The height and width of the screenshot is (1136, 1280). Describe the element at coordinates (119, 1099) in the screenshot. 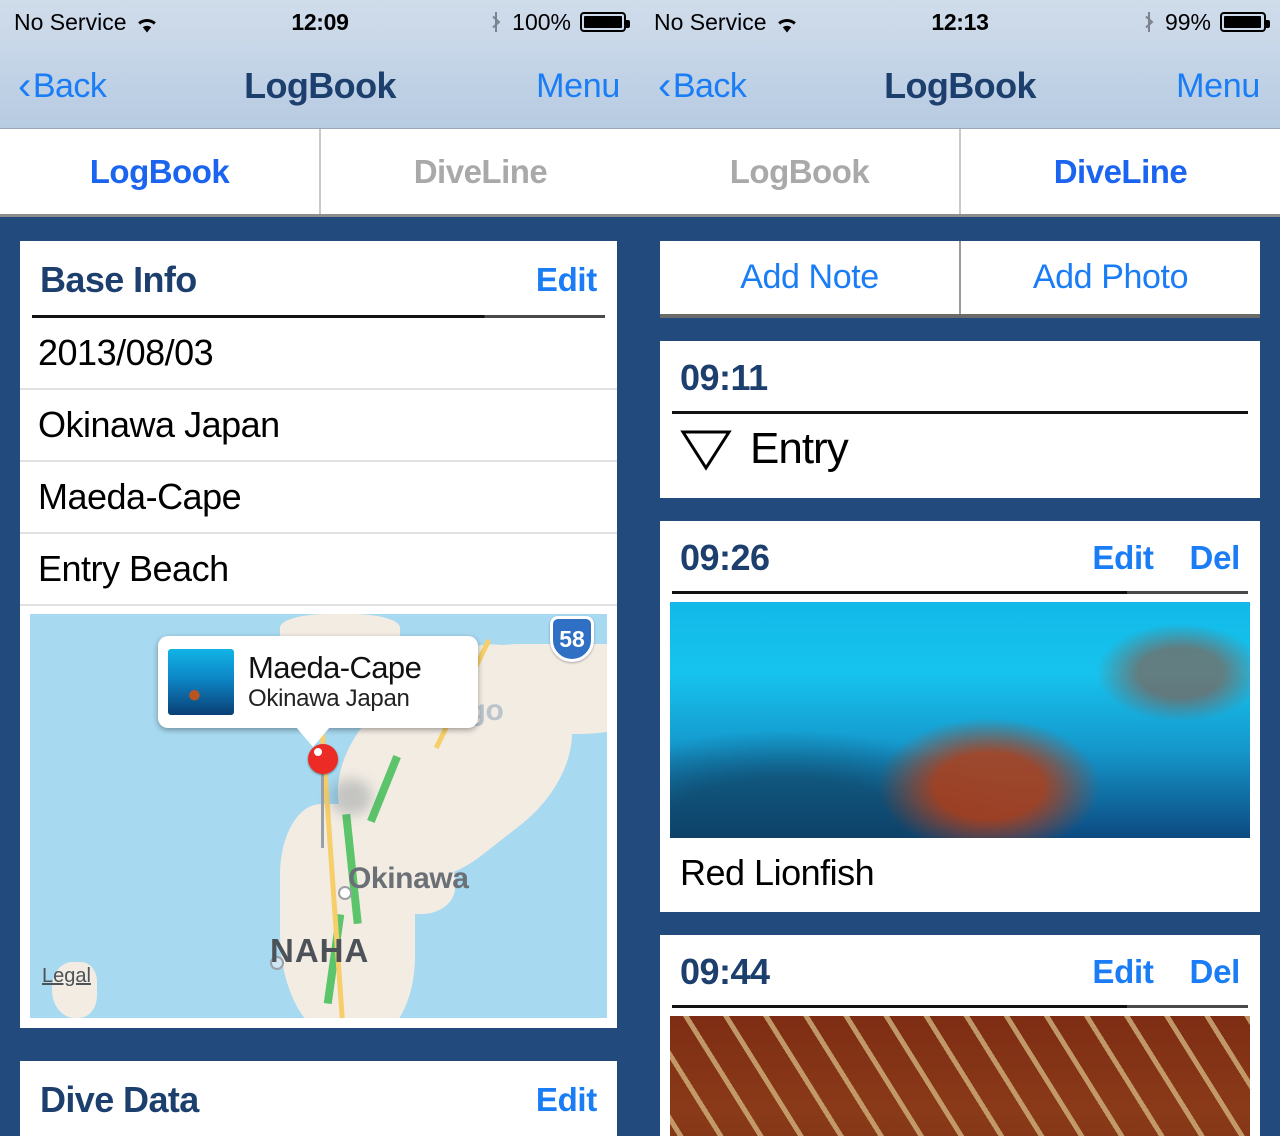

I see `dive-data-title: Dive Data` at that location.